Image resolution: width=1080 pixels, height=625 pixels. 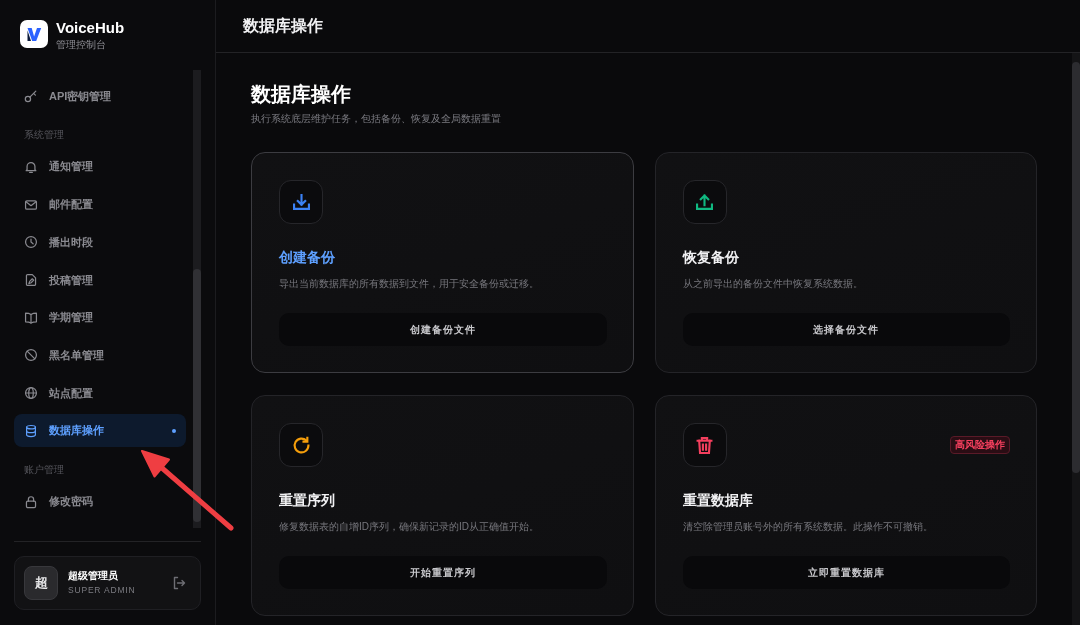 I want to click on card-description: 从之前导出的备份文件中恢复系统数据。, so click(x=773, y=284).